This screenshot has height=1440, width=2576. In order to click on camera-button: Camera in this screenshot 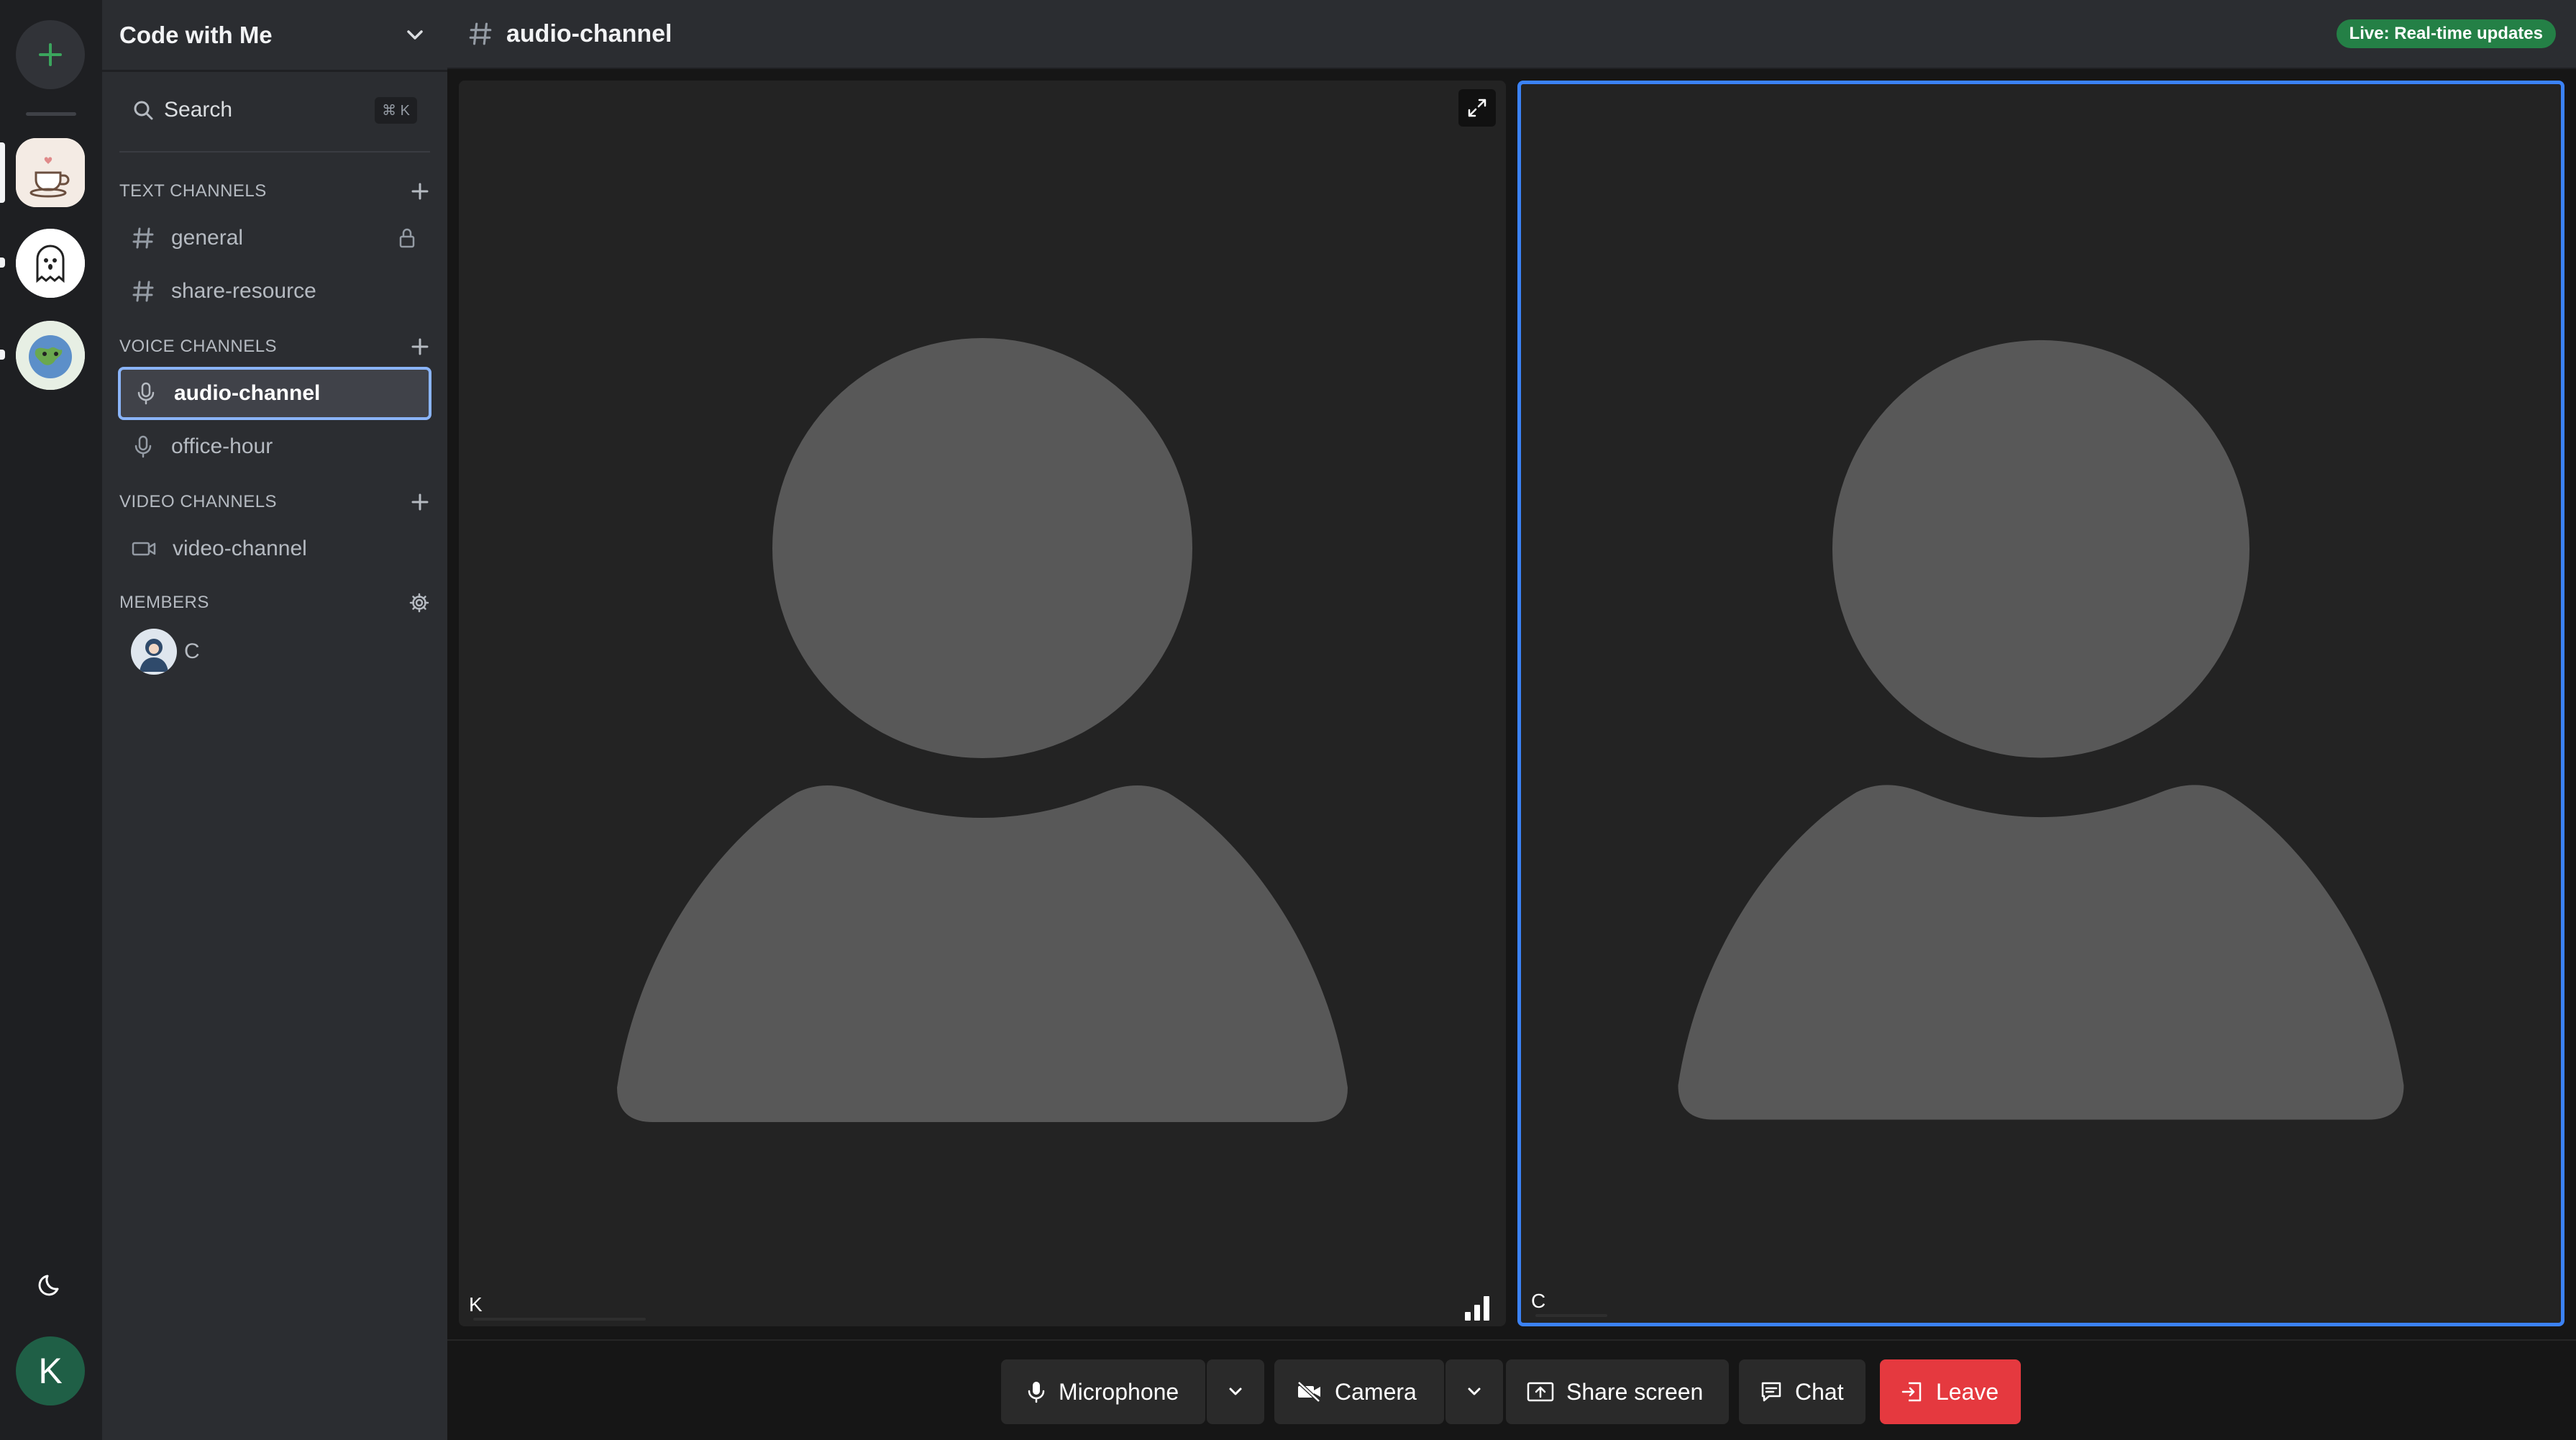, I will do `click(1359, 1391)`.